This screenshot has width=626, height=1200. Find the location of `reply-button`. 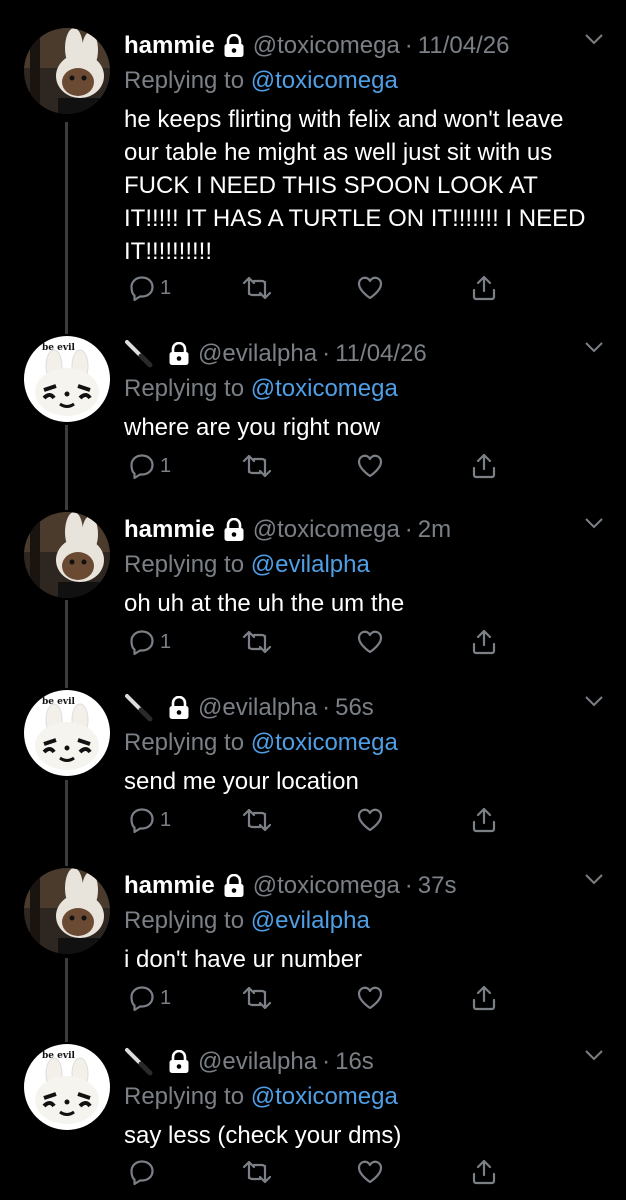

reply-button is located at coordinates (144, 1172).